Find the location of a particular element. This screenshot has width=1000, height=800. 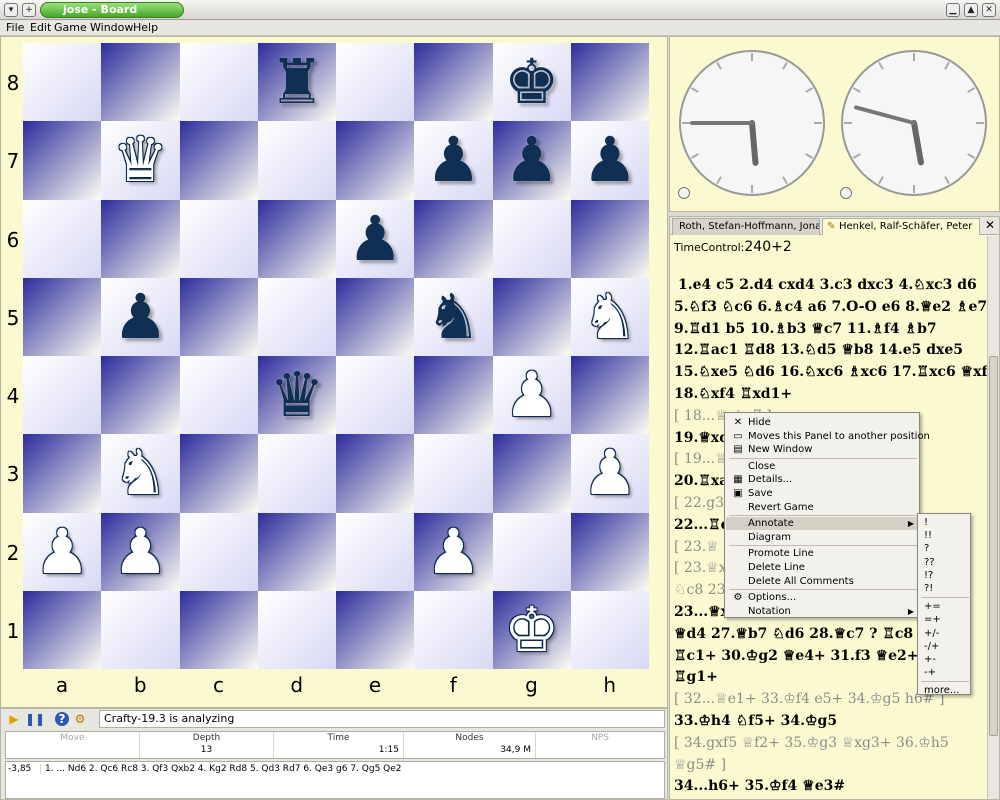

menu-item-diagram: Diagram is located at coordinates (822, 537).